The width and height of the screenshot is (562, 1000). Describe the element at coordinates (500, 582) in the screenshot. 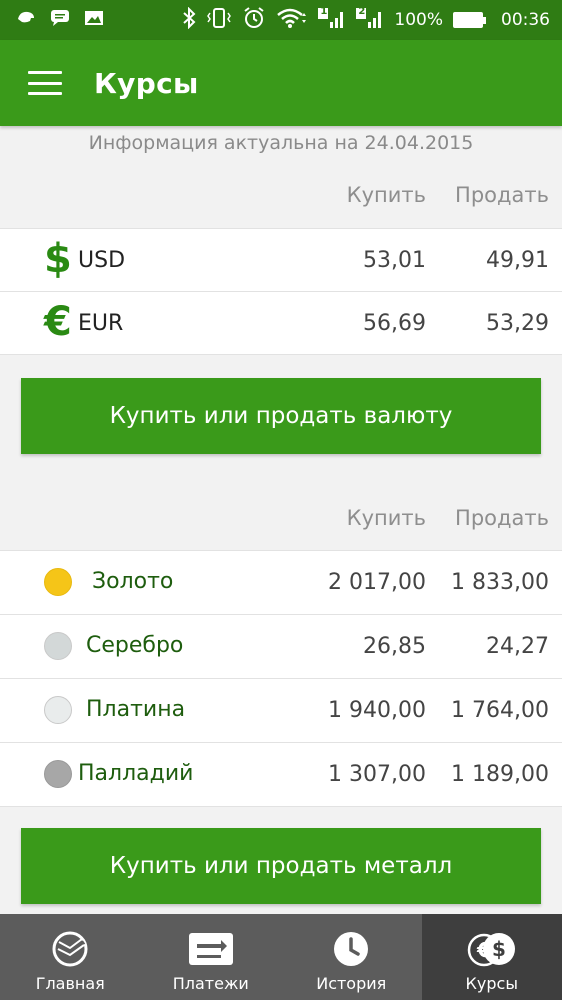

I see `metal-sell-value: 1 833,00` at that location.